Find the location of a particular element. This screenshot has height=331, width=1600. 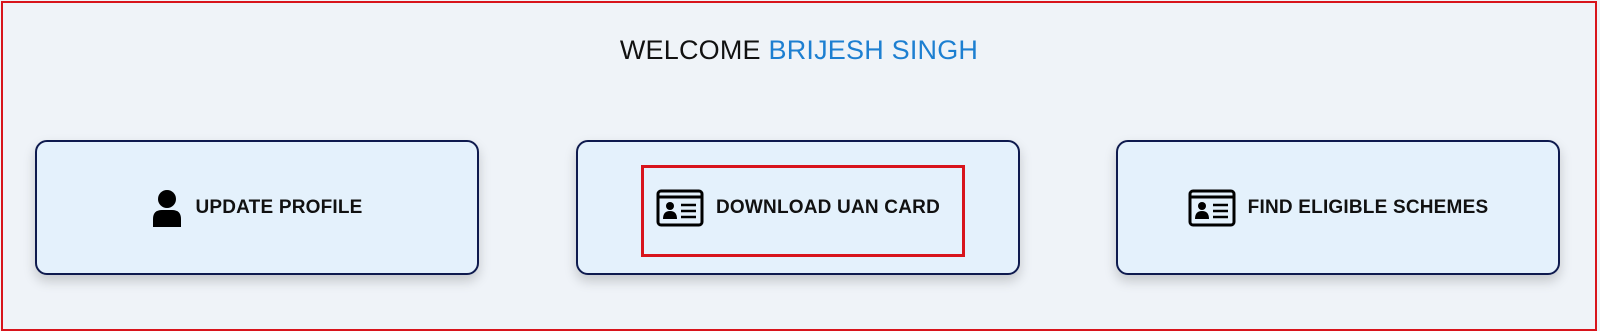

user-name: BRIJESH SINGH is located at coordinates (873, 50).